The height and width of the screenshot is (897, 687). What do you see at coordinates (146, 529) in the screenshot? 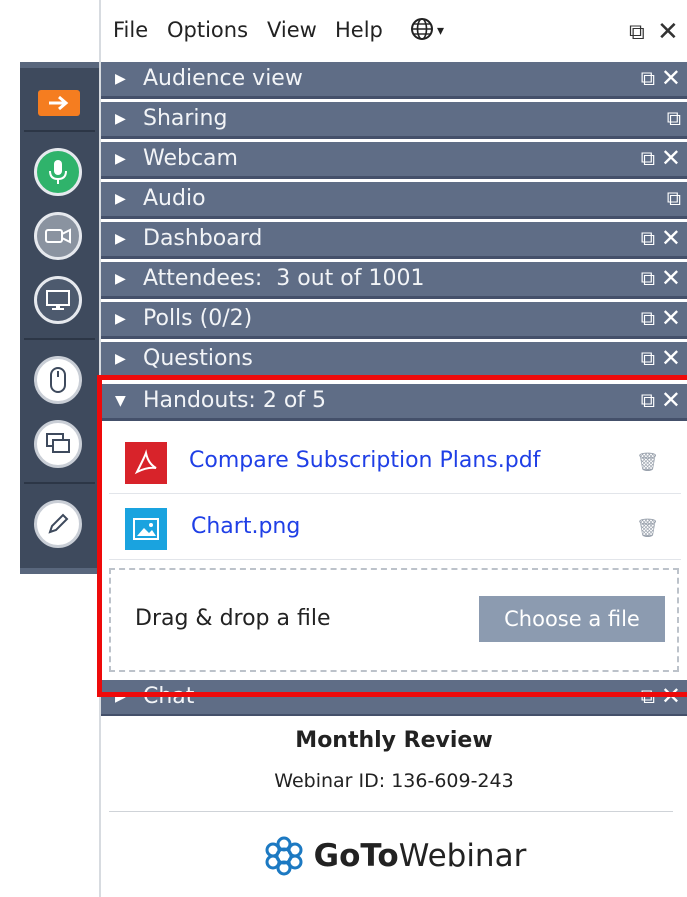
I see `image-file-icon` at bounding box center [146, 529].